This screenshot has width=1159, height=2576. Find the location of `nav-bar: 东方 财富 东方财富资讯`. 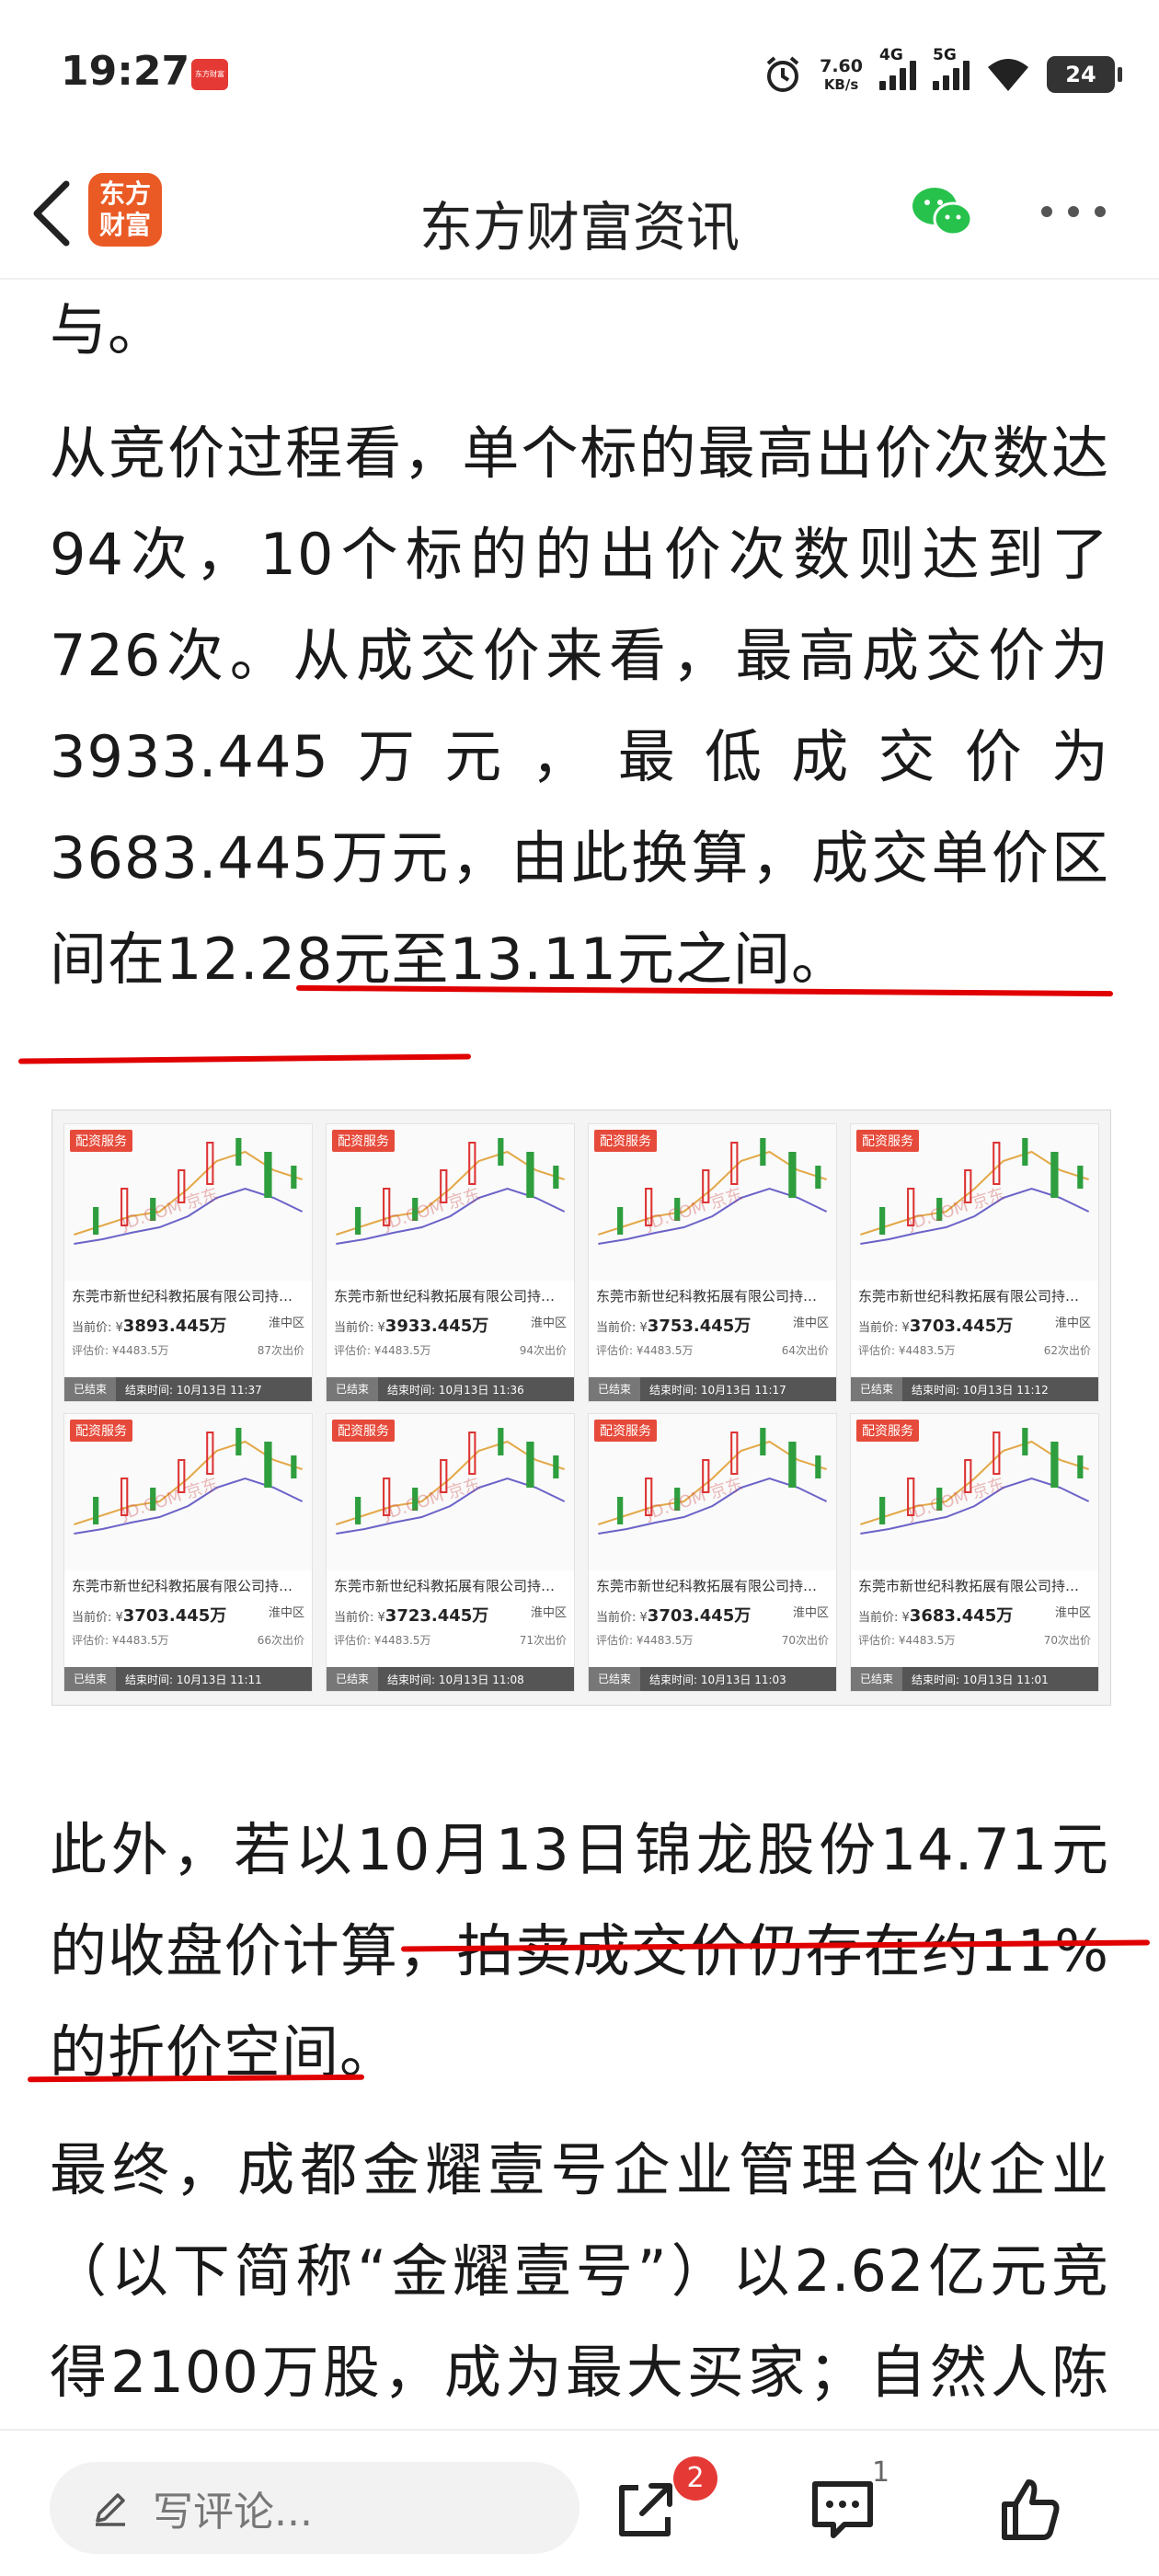

nav-bar: 东方 财富 东方财富资讯 is located at coordinates (579, 213).